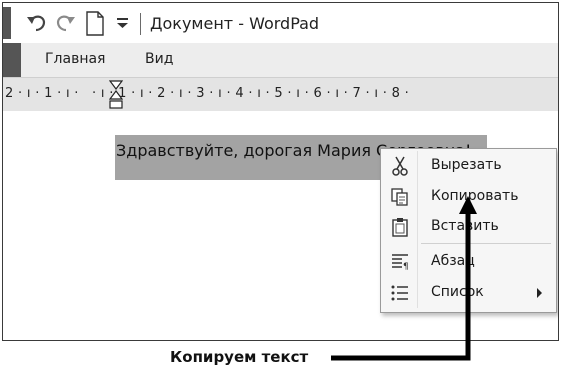 The width and height of the screenshot is (567, 382). I want to click on annotation-arrow, so click(404, 278).